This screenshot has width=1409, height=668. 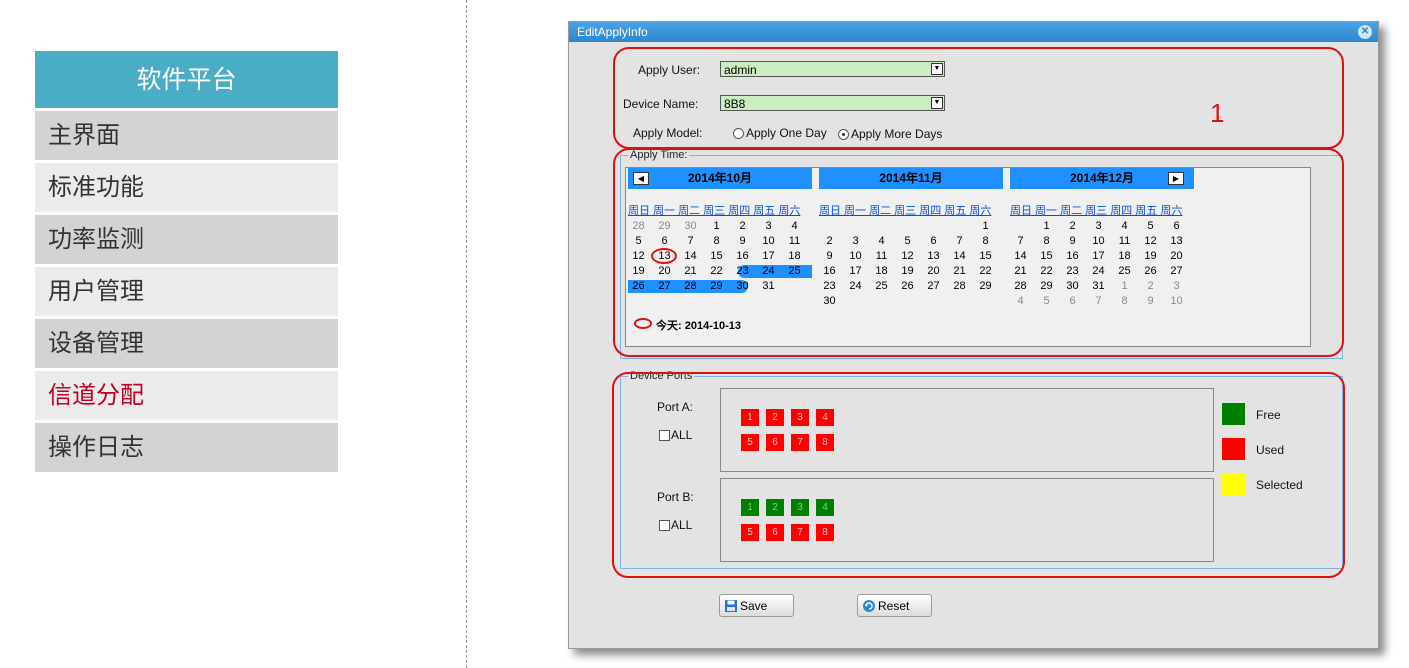 I want to click on apply-user-select: admin ▼, so click(x=832, y=69).